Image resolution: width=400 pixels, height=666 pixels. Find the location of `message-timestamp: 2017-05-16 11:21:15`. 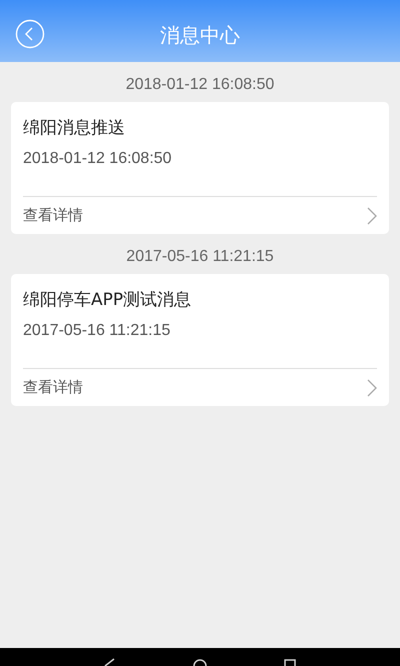

message-timestamp: 2017-05-16 11:21:15 is located at coordinates (200, 257).